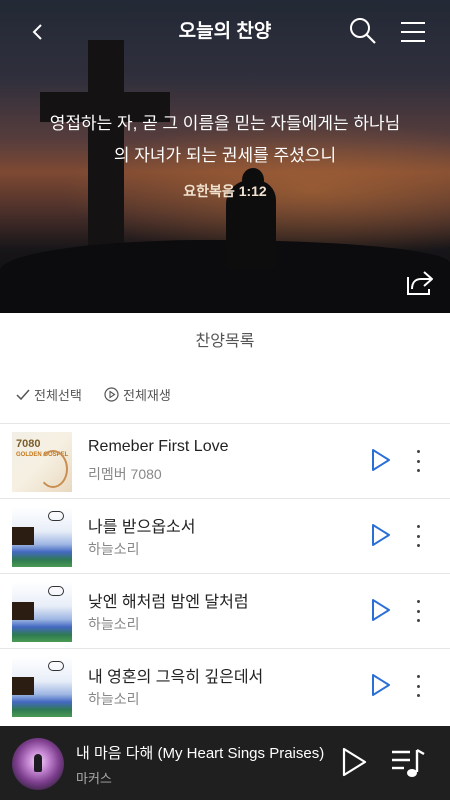 The image size is (450, 800). I want to click on song-title: 나를 받으옵소서, so click(142, 527).